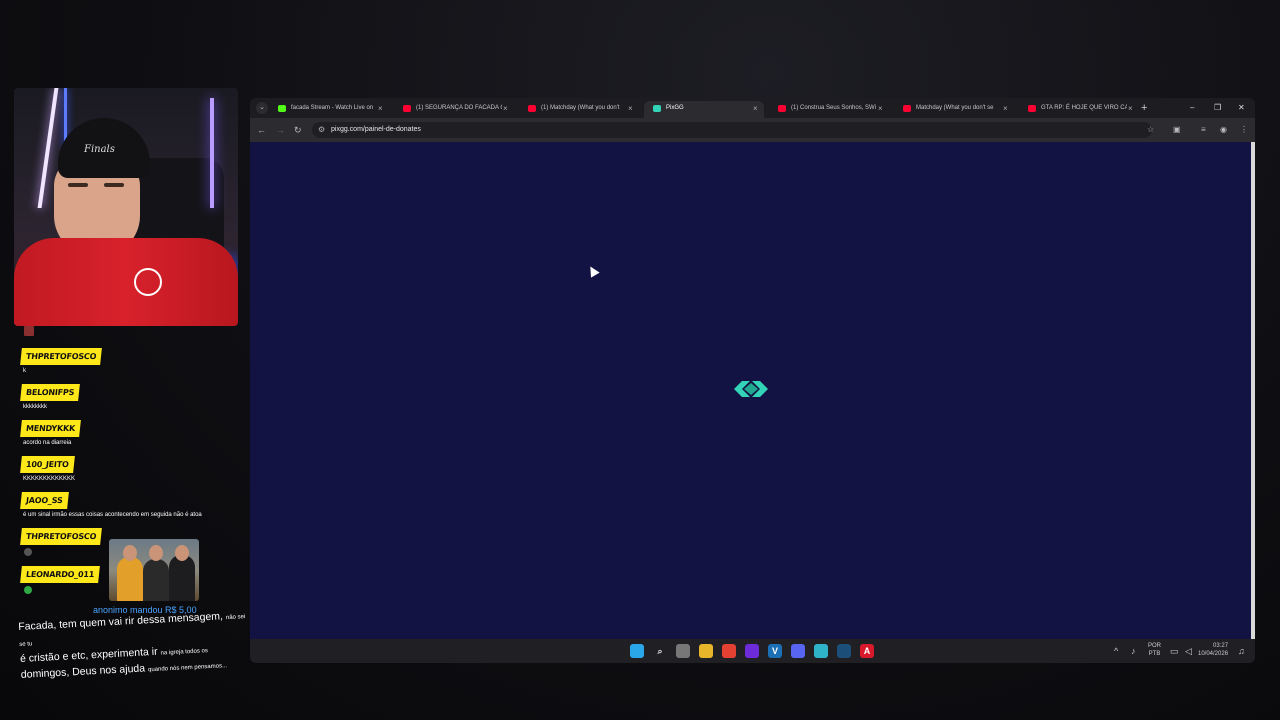  I want to click on browser-tab: facada Stream - Watch Live on ×, so click(329, 109).